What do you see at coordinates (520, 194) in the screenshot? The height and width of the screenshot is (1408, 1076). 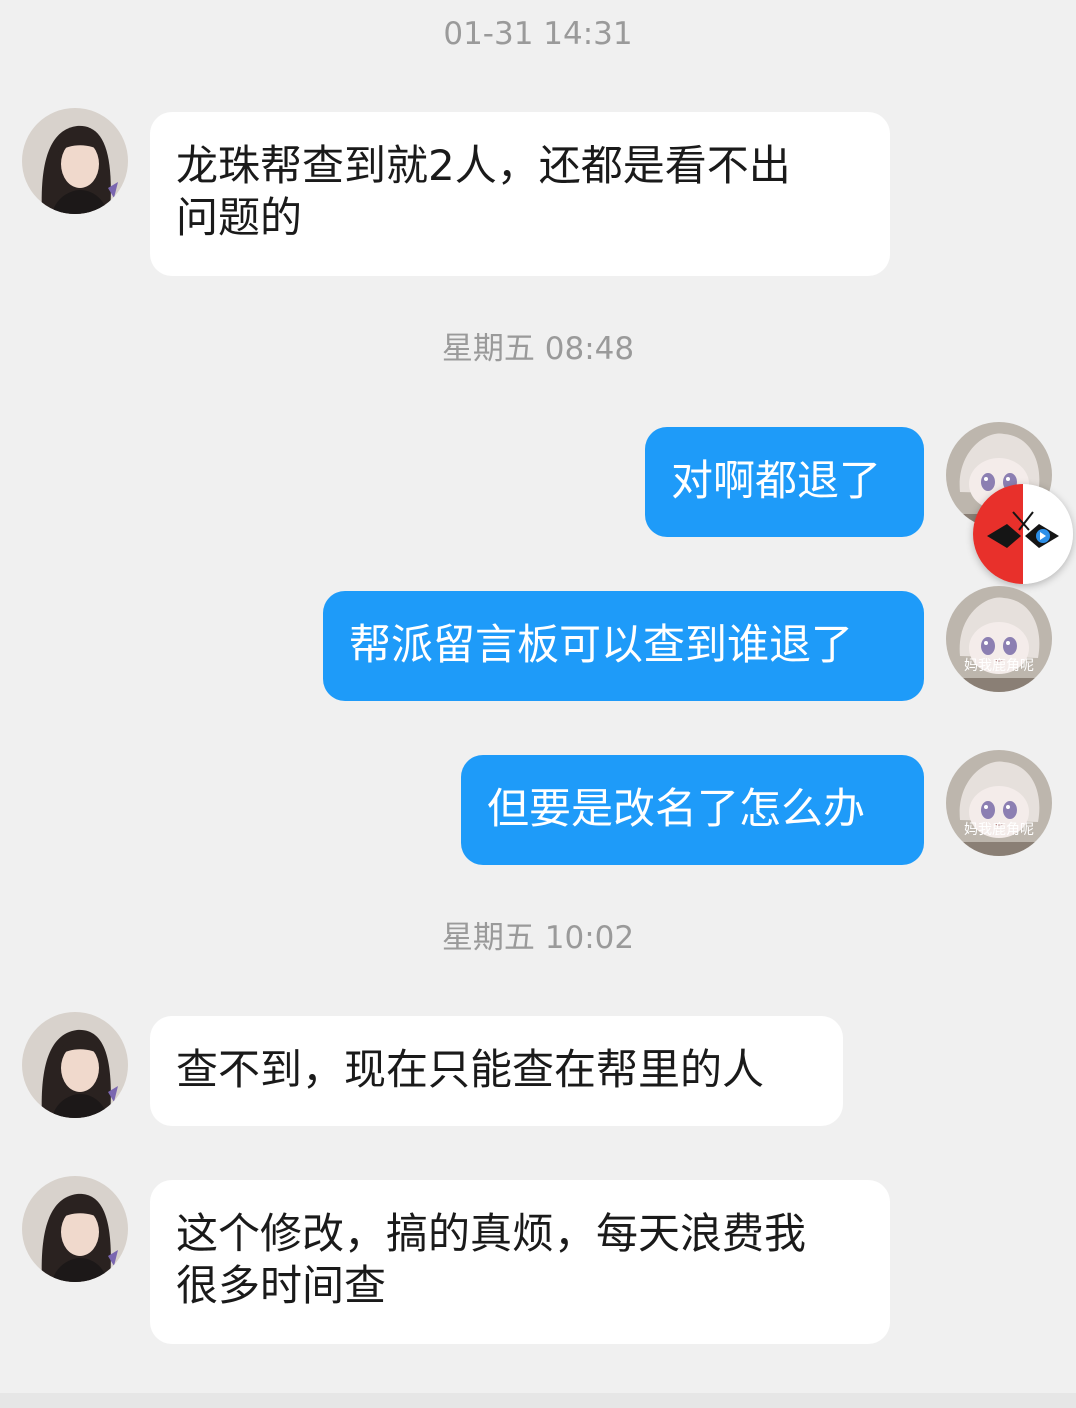 I see `message-bubble-incoming: 龙珠帮查到就2人，还都是看不出 问题的` at bounding box center [520, 194].